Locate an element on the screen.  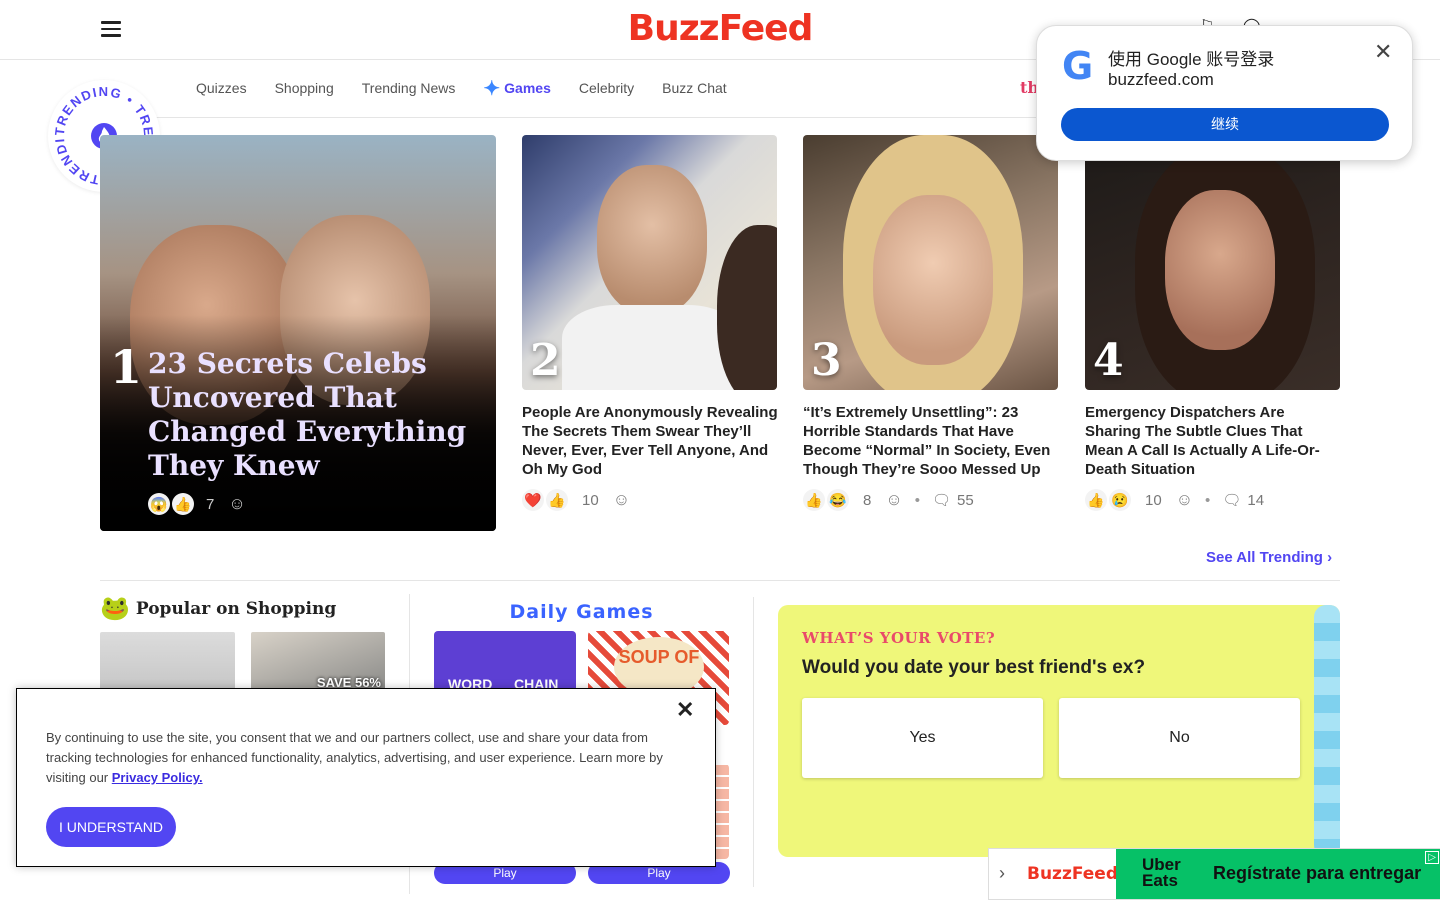
continue-button: 继续 is located at coordinates (1225, 124).